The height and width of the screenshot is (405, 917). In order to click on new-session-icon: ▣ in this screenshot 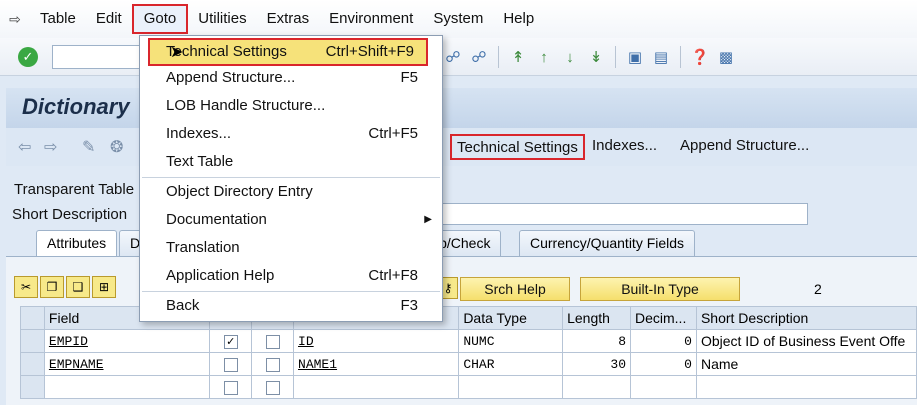, I will do `click(635, 57)`.